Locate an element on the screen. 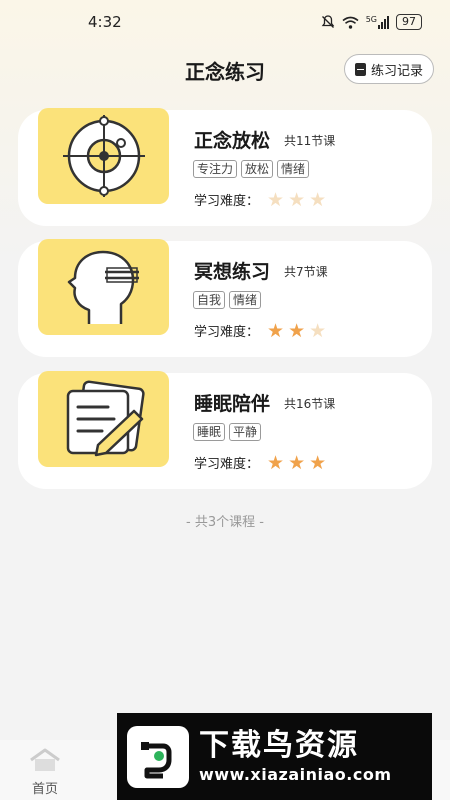 The width and height of the screenshot is (450, 800). course-tags: 专注力 放松 情绪 is located at coordinates (251, 169).